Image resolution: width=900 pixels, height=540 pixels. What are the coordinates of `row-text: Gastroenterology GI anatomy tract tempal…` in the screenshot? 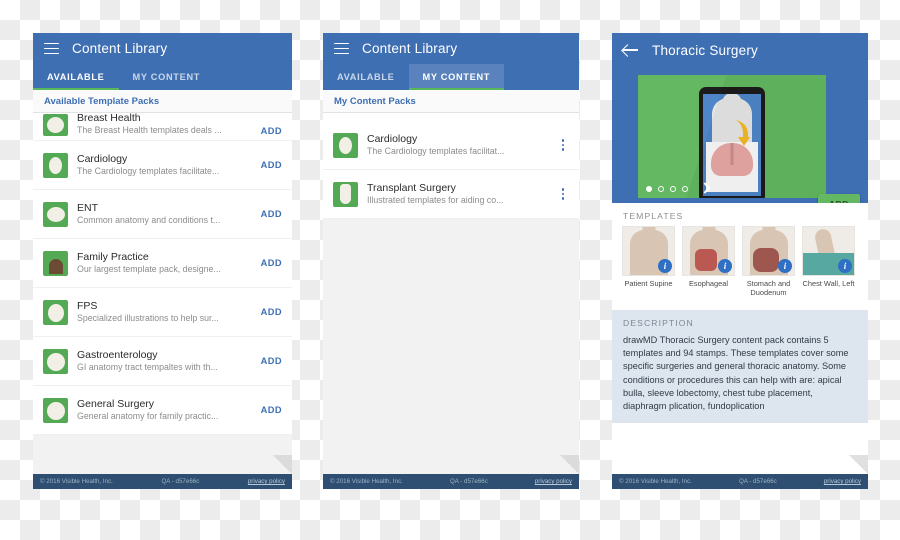 It's located at (166, 361).